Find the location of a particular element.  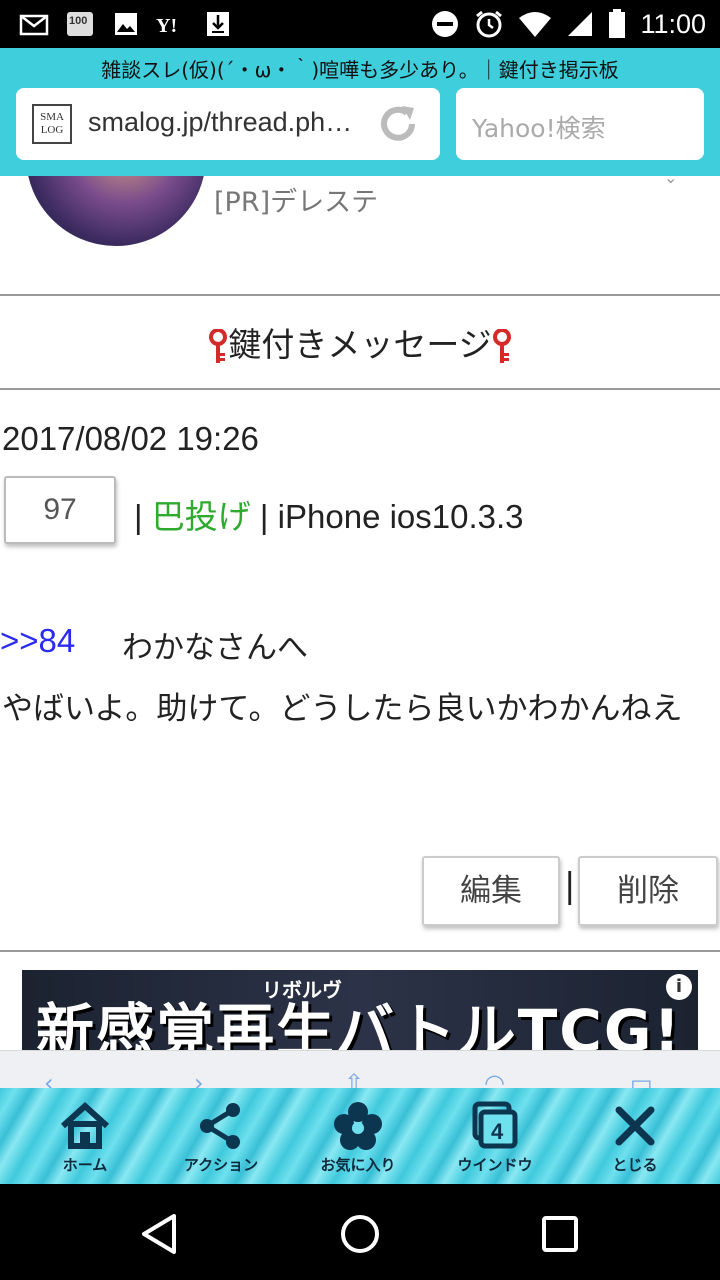

home-nav-icon is located at coordinates (360, 1234).